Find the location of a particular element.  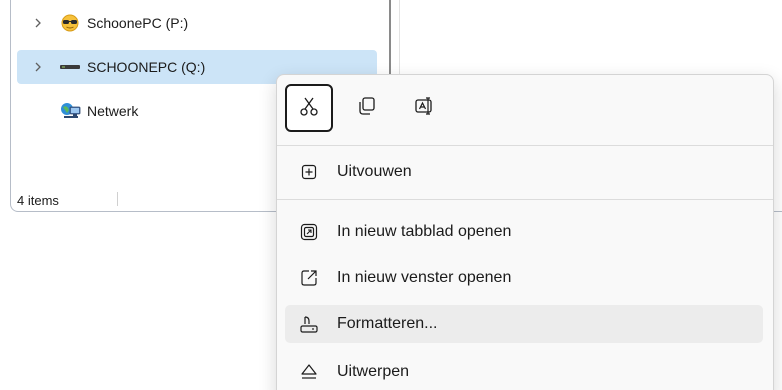

menu-item-uitvouwen: Uitvouwen is located at coordinates (524, 172).